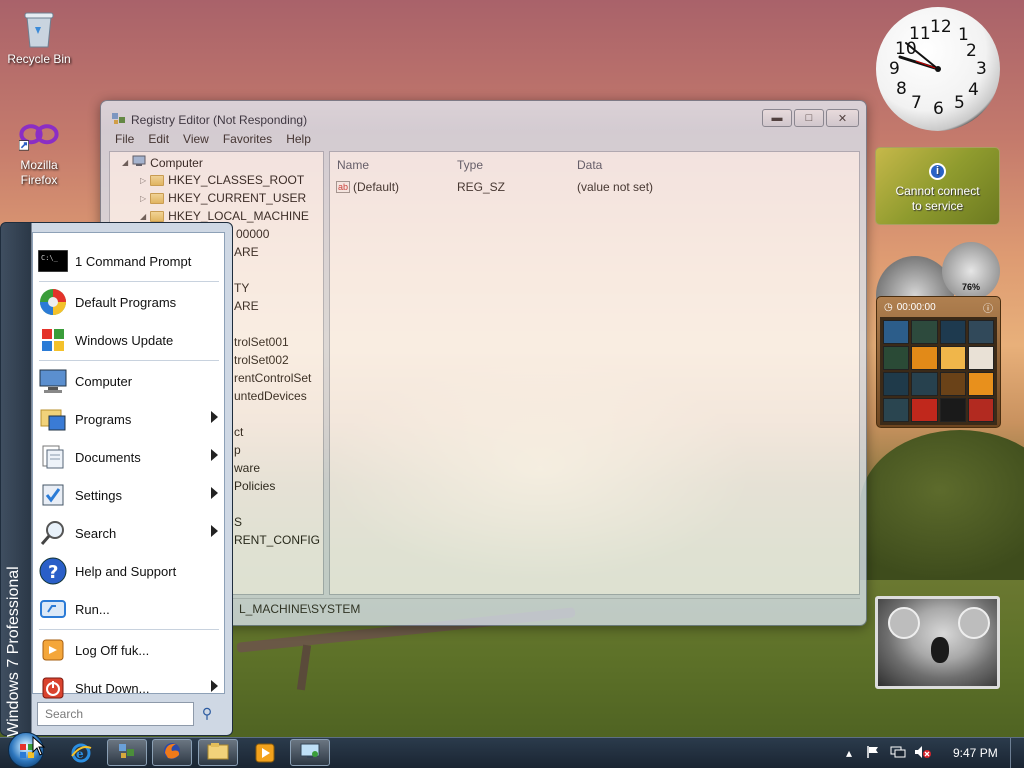 The image size is (1024, 768). I want to click on taskbar-remote-desktop, so click(310, 752).